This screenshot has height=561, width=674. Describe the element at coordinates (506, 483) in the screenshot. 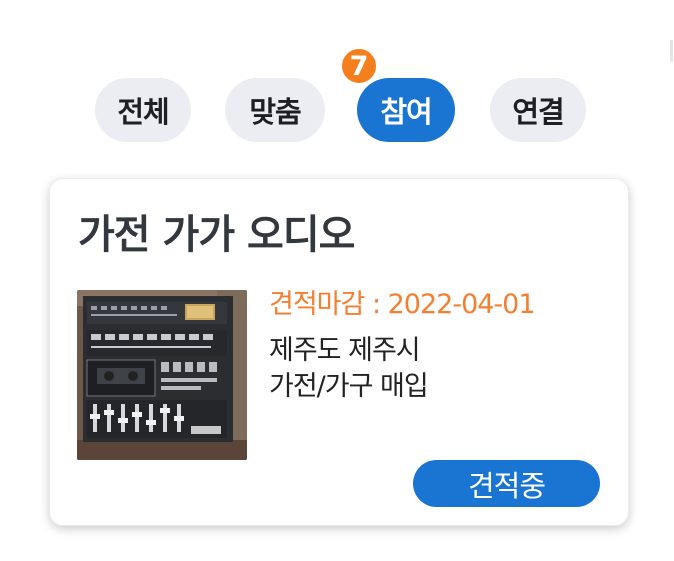

I see `status-badge: 견적중` at that location.